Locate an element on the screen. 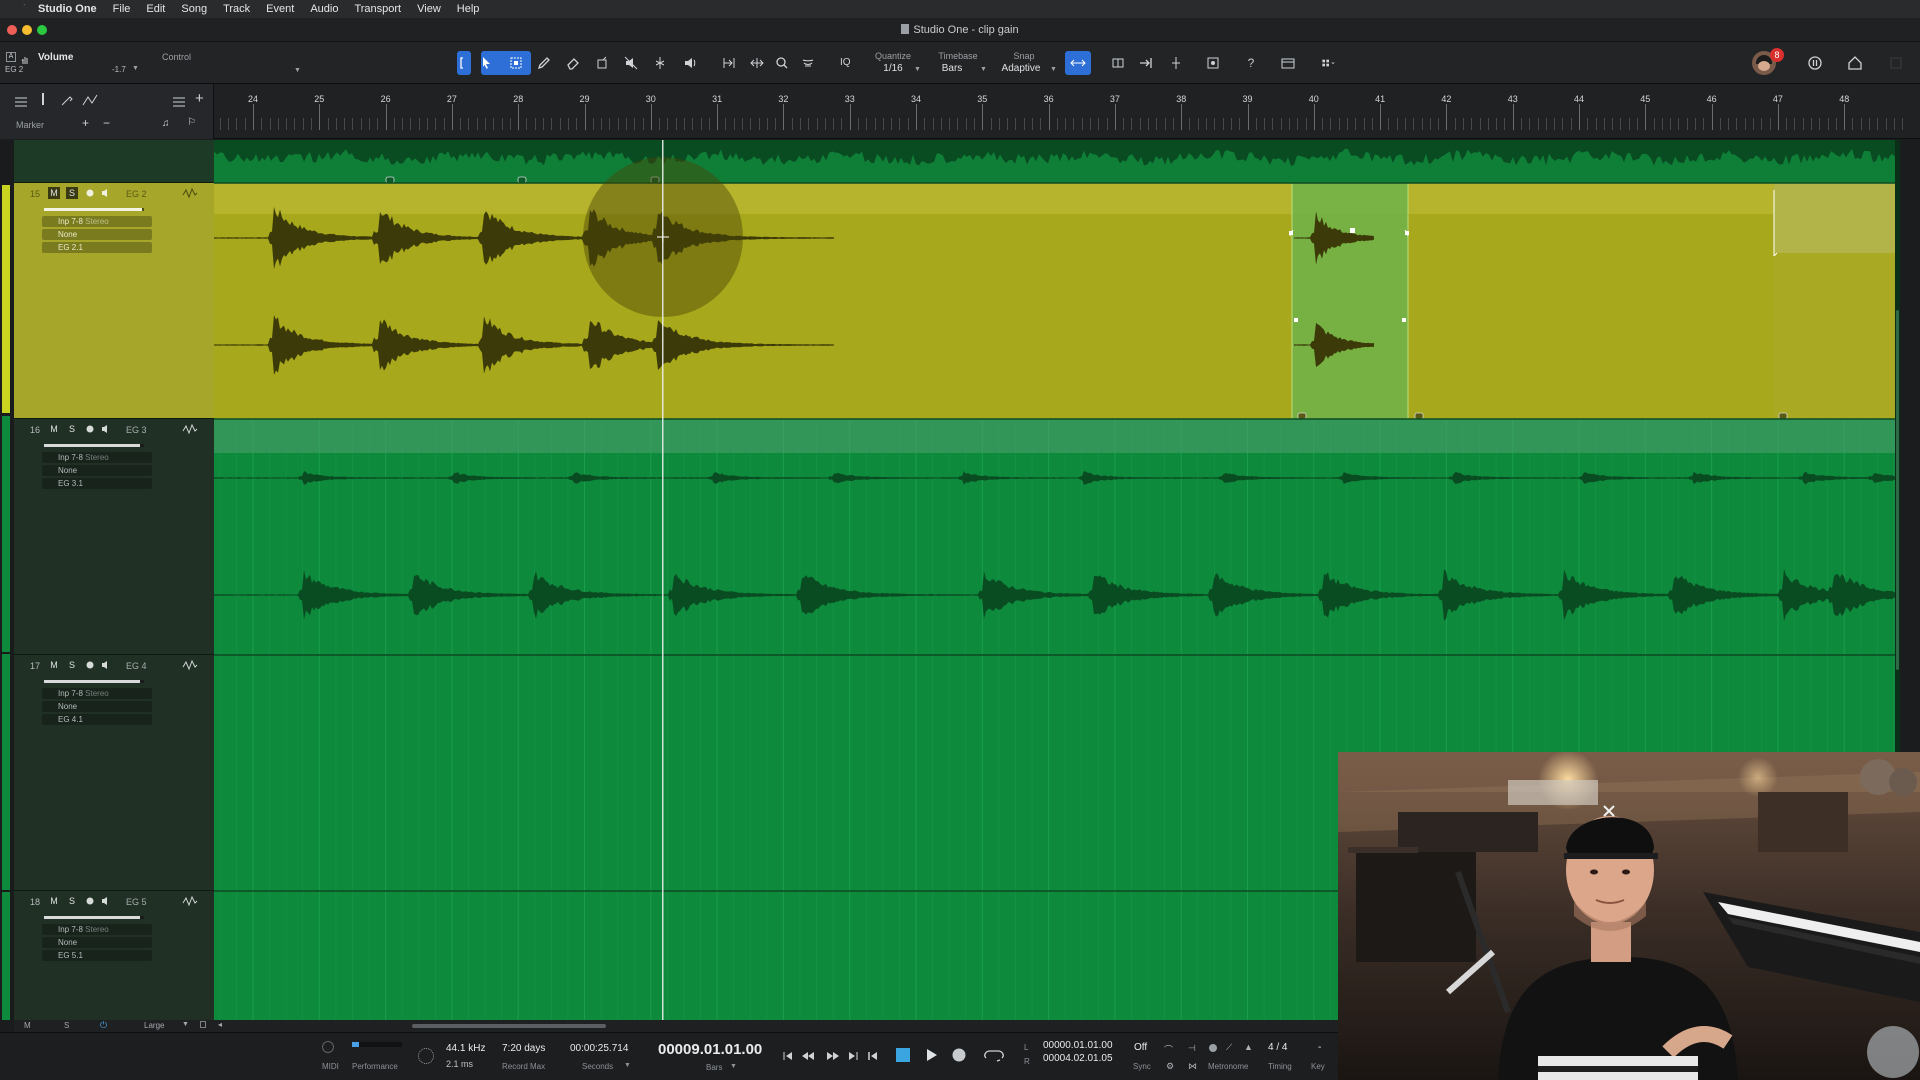 The width and height of the screenshot is (1920, 1080). sync-value: Off is located at coordinates (1140, 1047).